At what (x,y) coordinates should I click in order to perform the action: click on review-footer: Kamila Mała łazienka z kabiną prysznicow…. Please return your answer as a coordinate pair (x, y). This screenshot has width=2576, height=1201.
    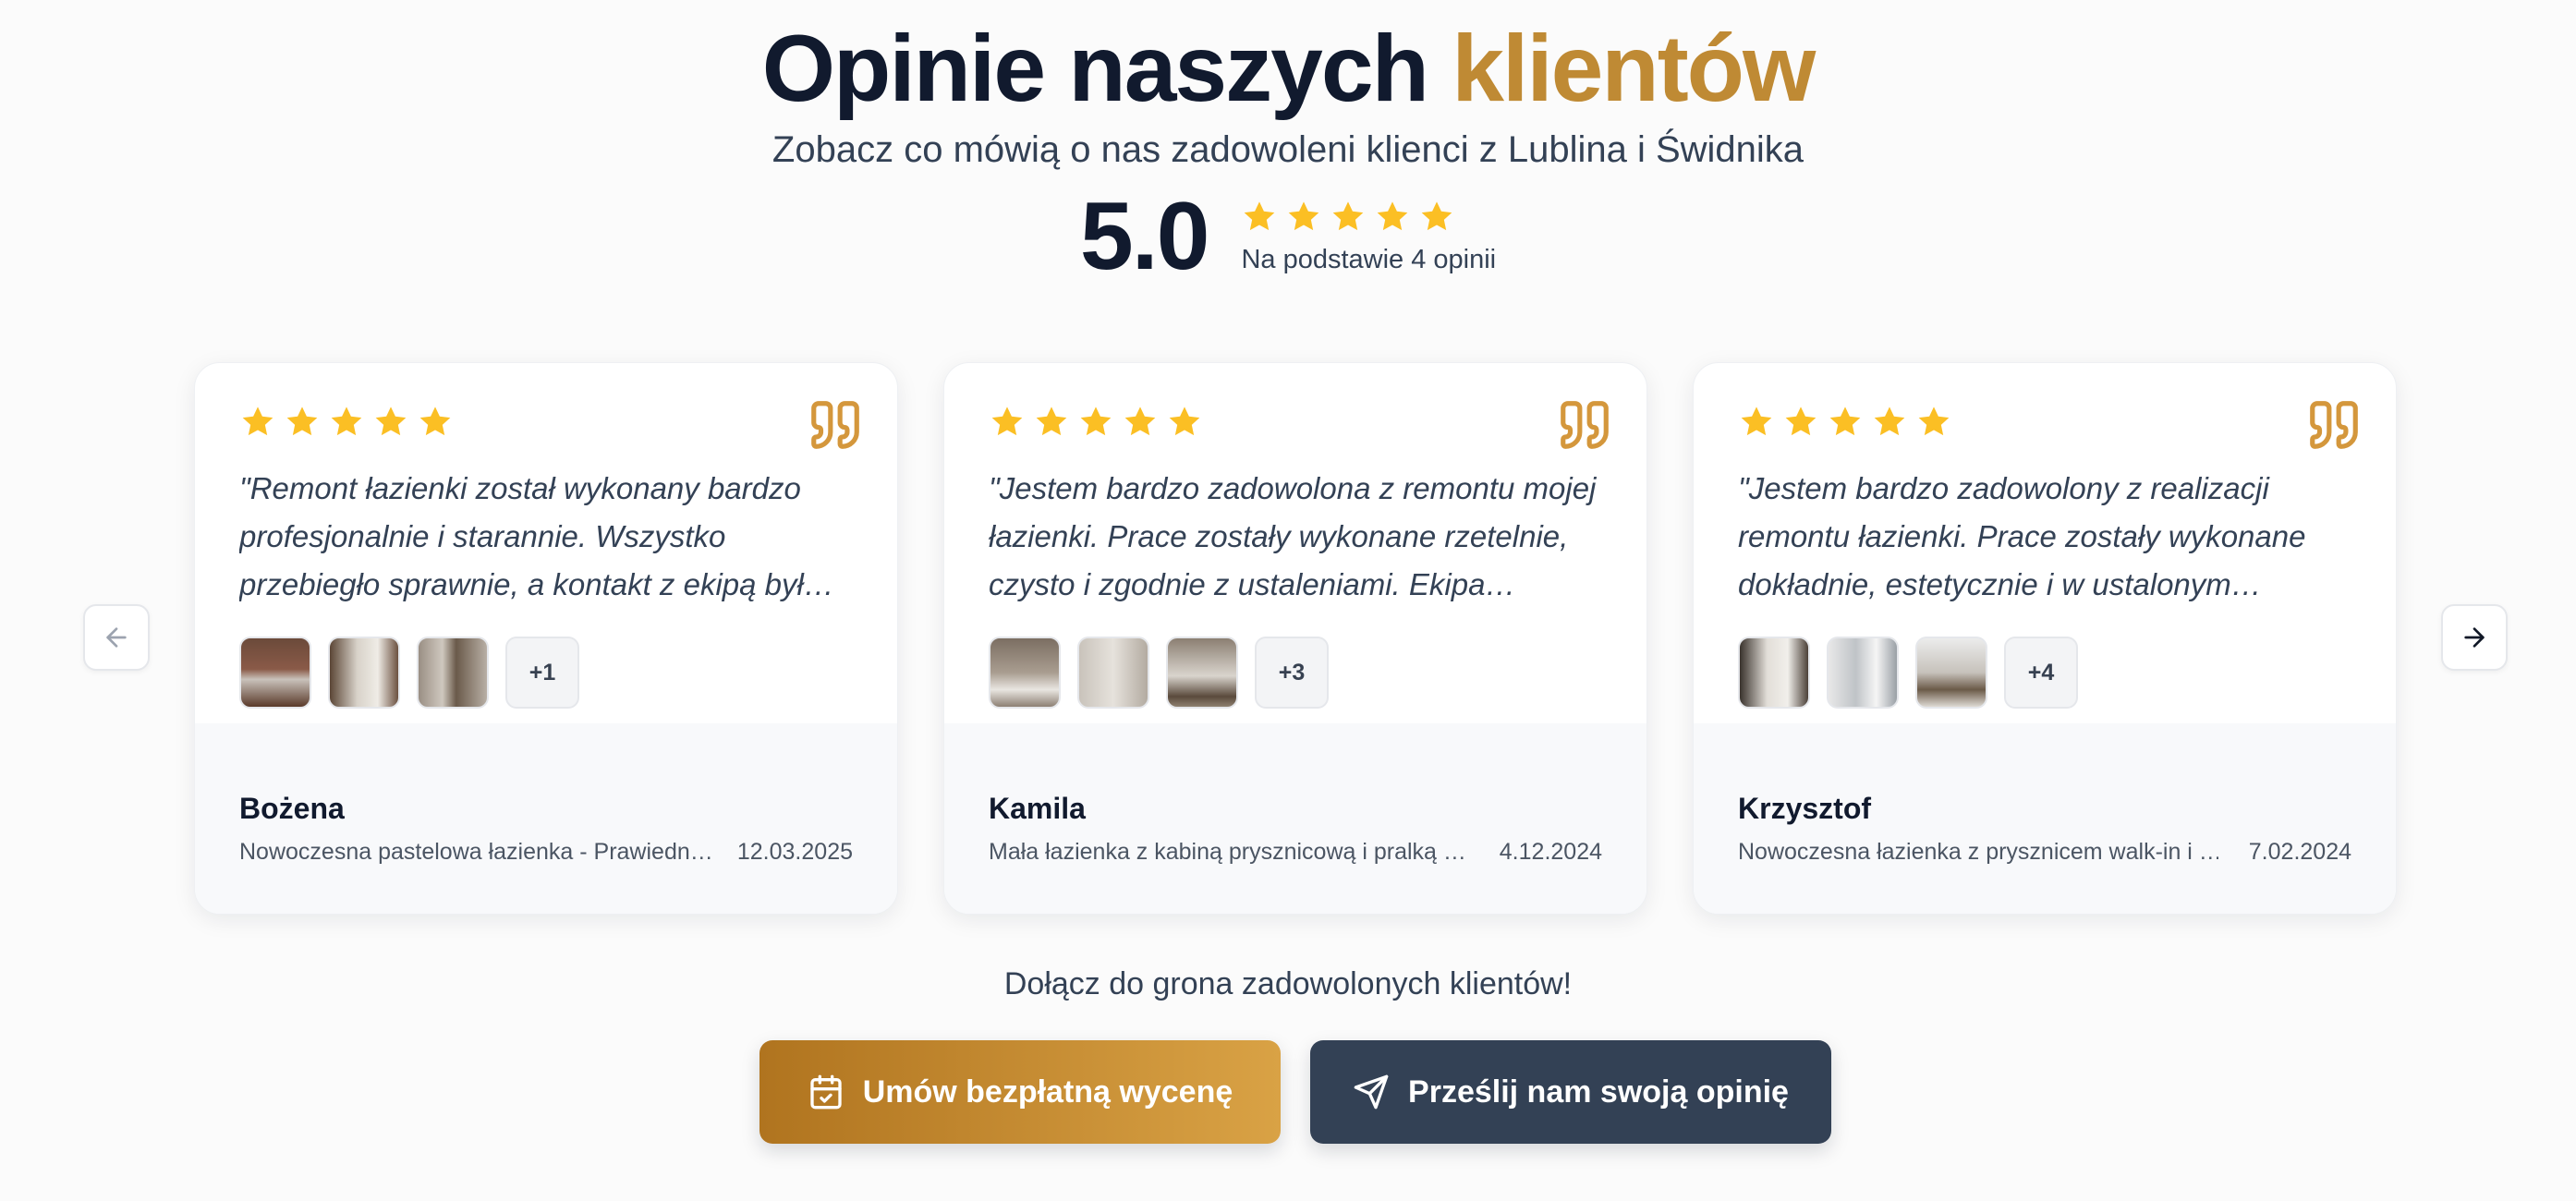
    Looking at the image, I should click on (1295, 818).